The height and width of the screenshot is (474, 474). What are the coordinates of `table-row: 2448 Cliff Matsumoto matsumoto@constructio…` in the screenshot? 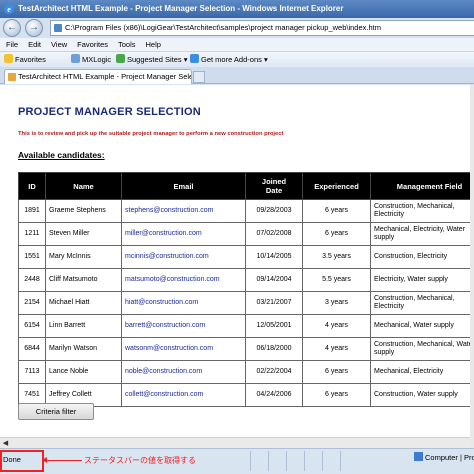 It's located at (244, 280).